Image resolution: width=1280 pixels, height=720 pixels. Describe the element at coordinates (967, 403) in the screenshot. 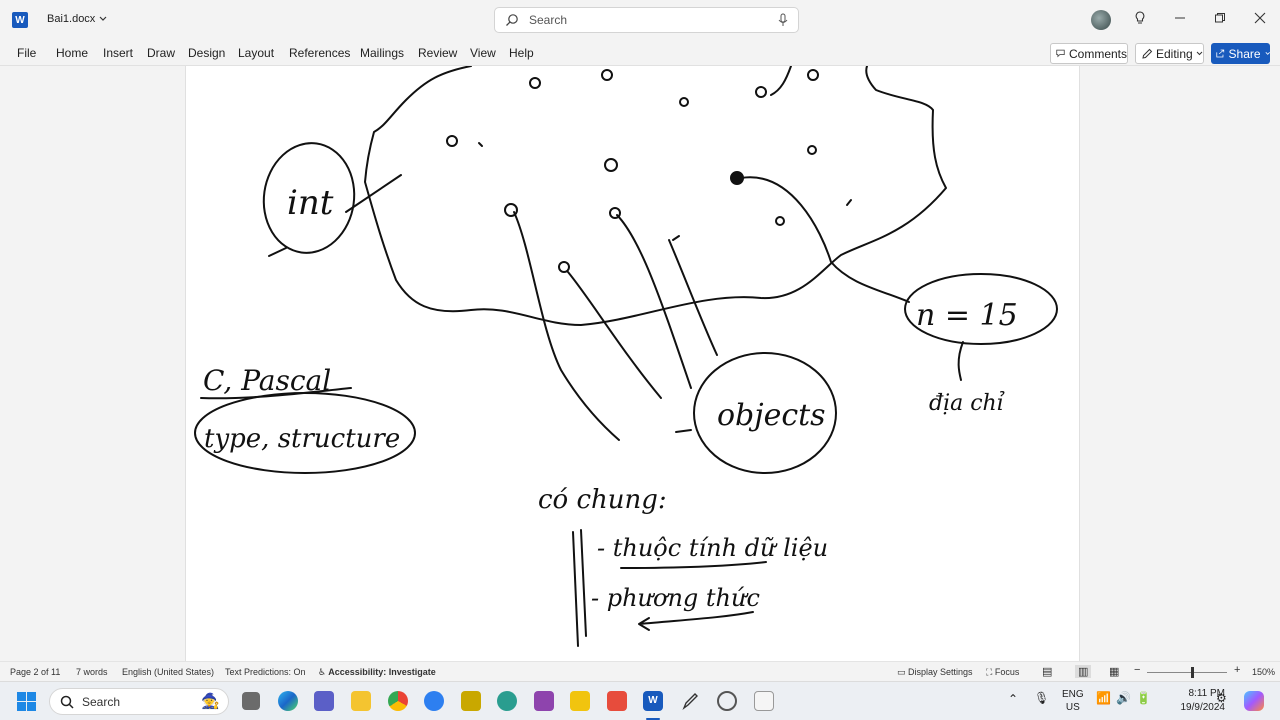

I see `ink-text-dia-chi: địa chỉ` at that location.